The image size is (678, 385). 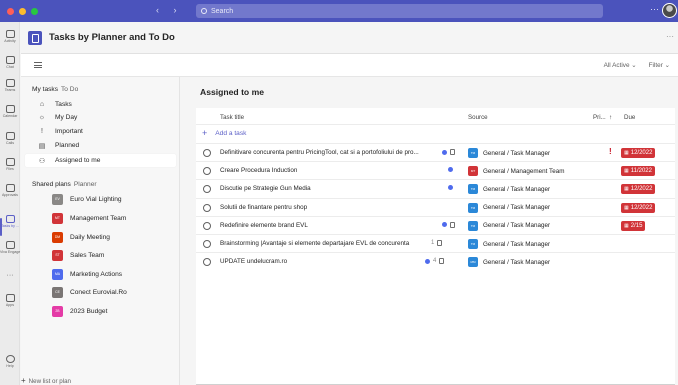 I want to click on rail-item-bell: Activity, so click(x=10, y=36).